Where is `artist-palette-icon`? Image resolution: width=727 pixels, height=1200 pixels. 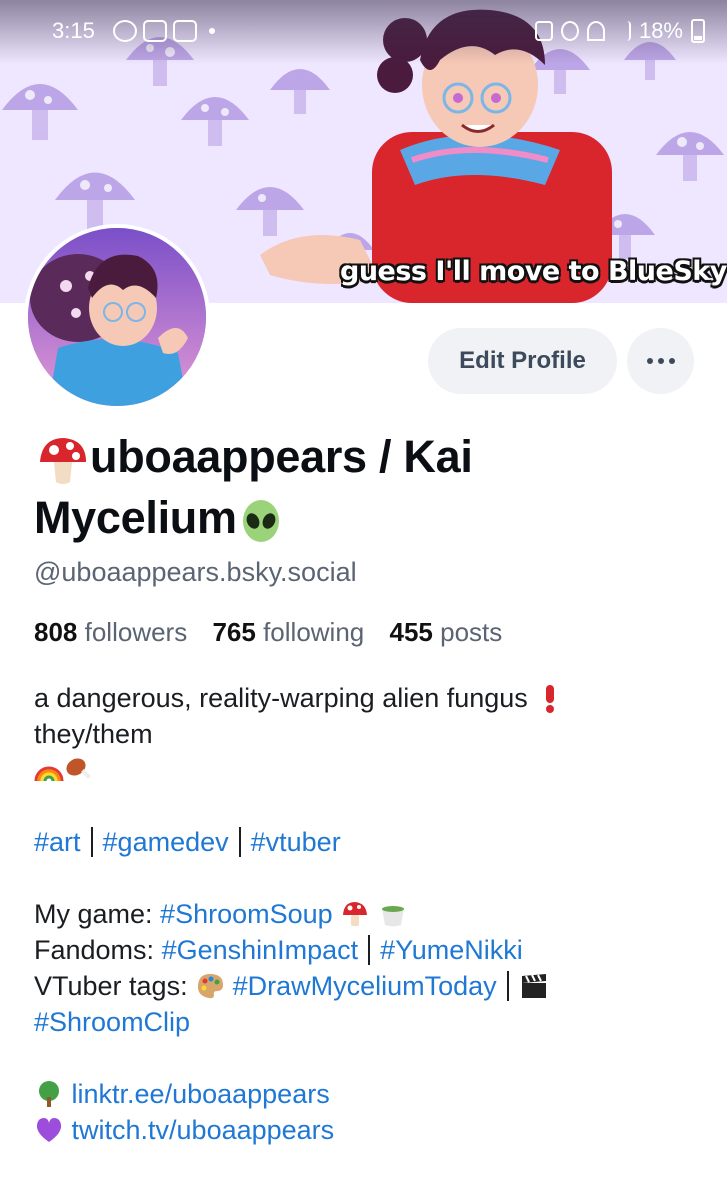
artist-palette-icon is located at coordinates (211, 986).